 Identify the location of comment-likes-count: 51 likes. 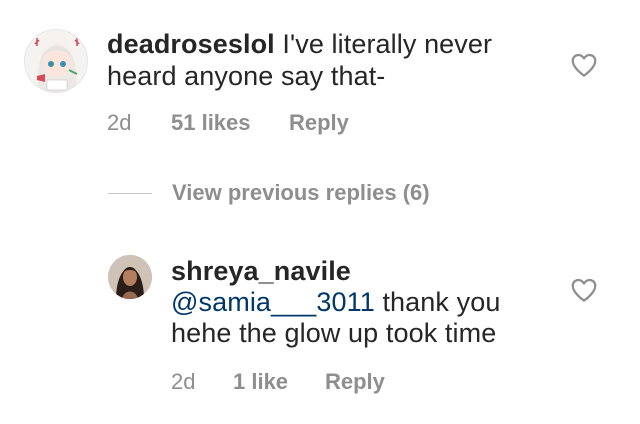
(211, 123).